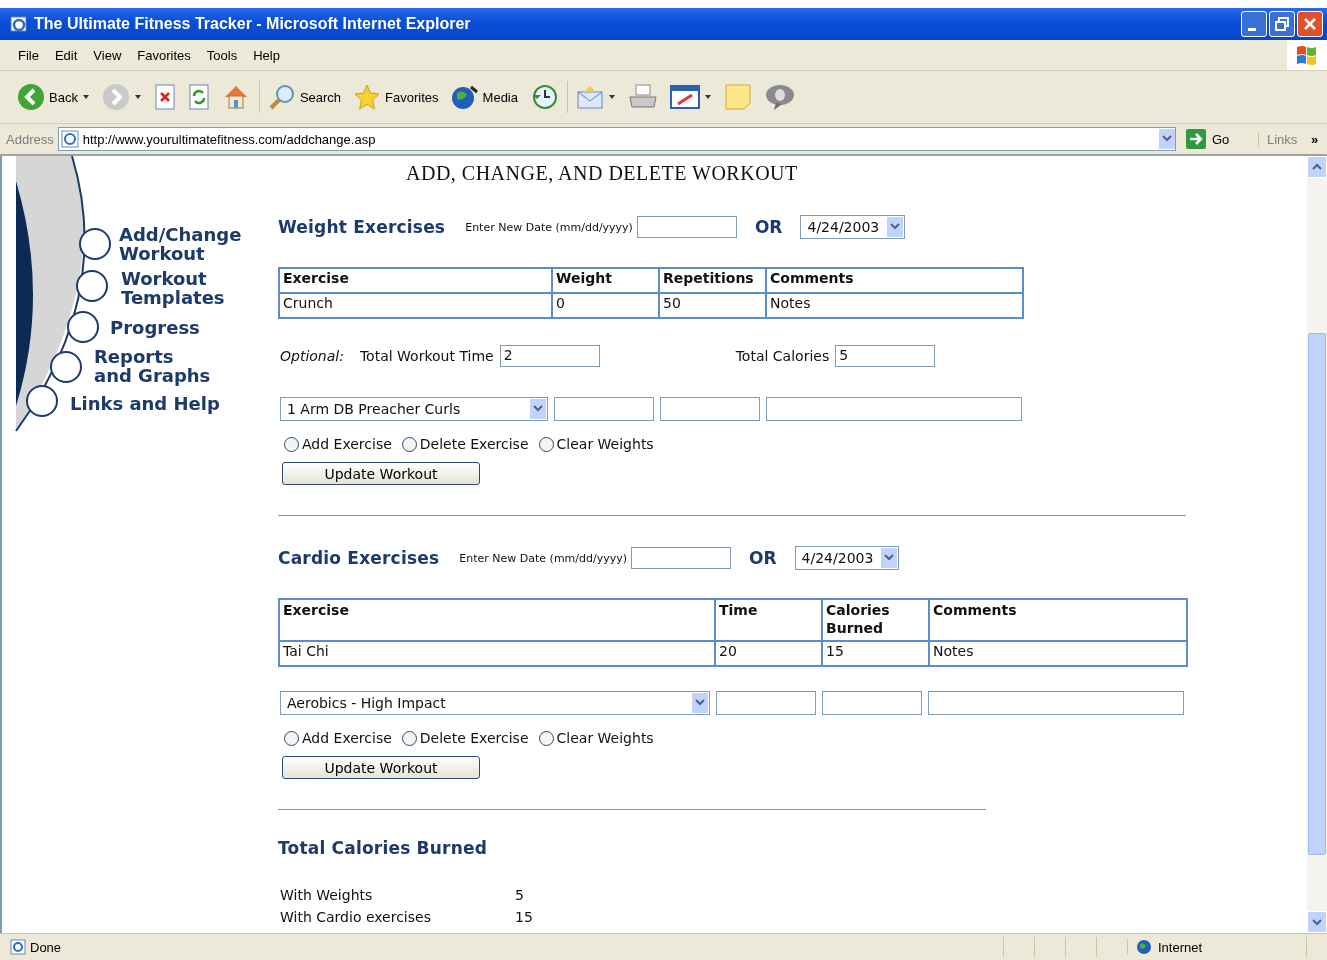 This screenshot has width=1327, height=960. Describe the element at coordinates (768, 620) in the screenshot. I see `column-header: Time` at that location.